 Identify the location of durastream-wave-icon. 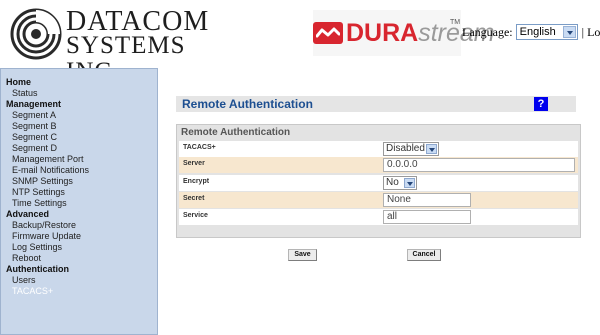
(328, 33).